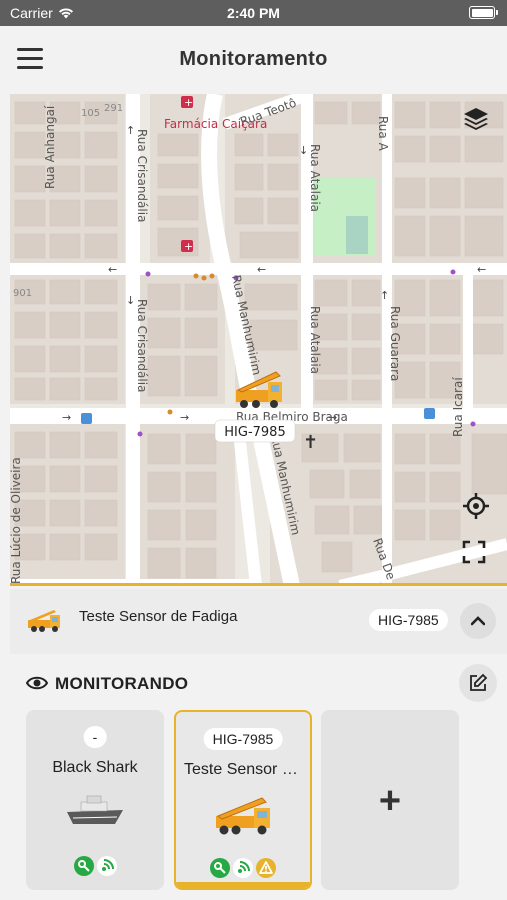 The image size is (507, 900). Describe the element at coordinates (158, 616) in the screenshot. I see `selected-vehicle-name: Teste Sensor de Fadiga` at that location.